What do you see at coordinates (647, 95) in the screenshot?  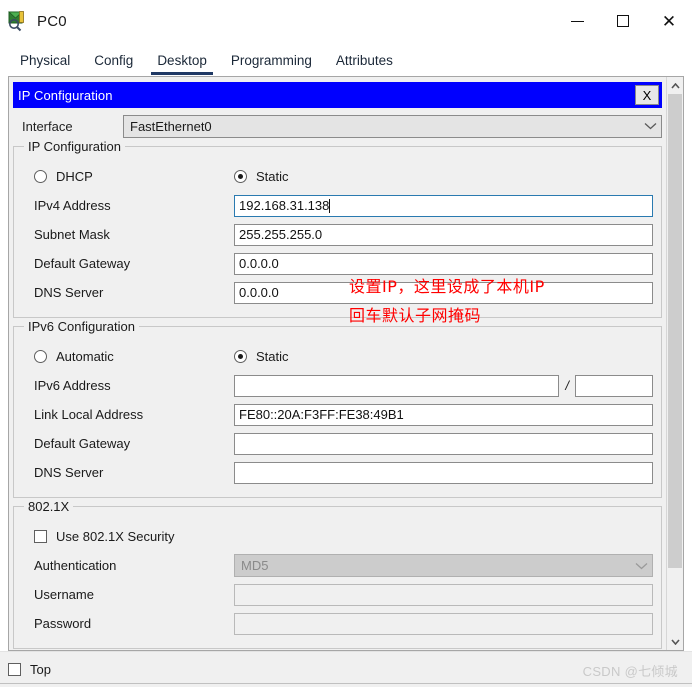 I see `ip-configuration-close-button: X` at bounding box center [647, 95].